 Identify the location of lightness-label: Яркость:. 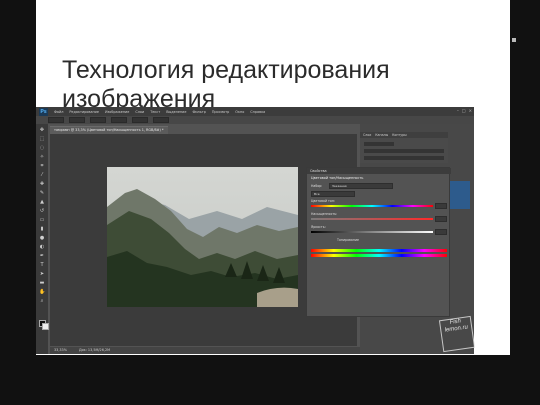
(318, 227).